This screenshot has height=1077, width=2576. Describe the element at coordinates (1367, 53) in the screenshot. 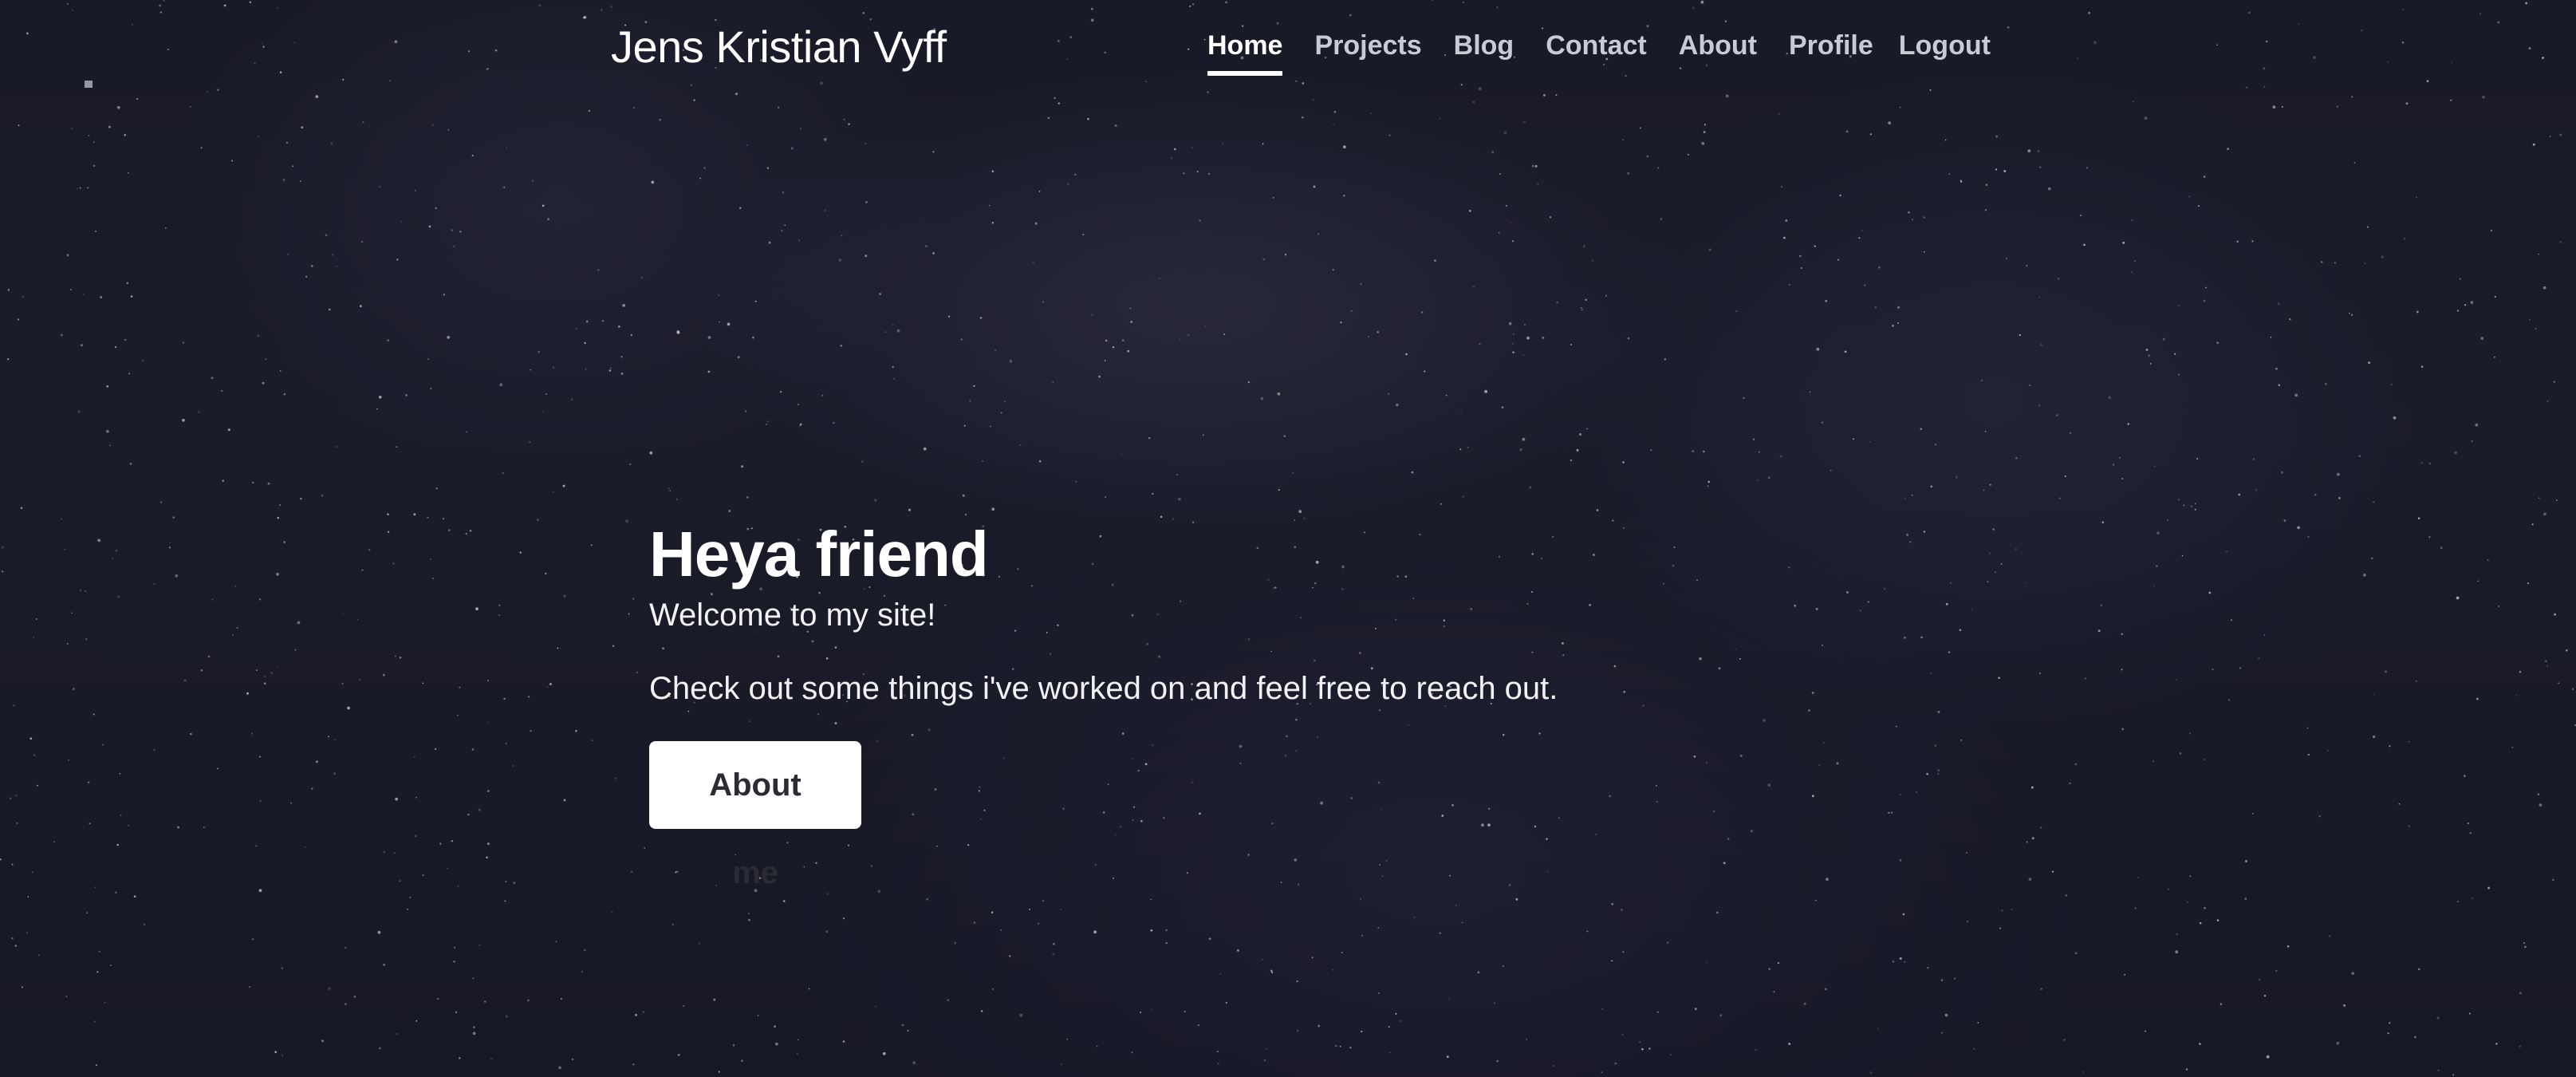

I see `nav-projects: Projects` at that location.